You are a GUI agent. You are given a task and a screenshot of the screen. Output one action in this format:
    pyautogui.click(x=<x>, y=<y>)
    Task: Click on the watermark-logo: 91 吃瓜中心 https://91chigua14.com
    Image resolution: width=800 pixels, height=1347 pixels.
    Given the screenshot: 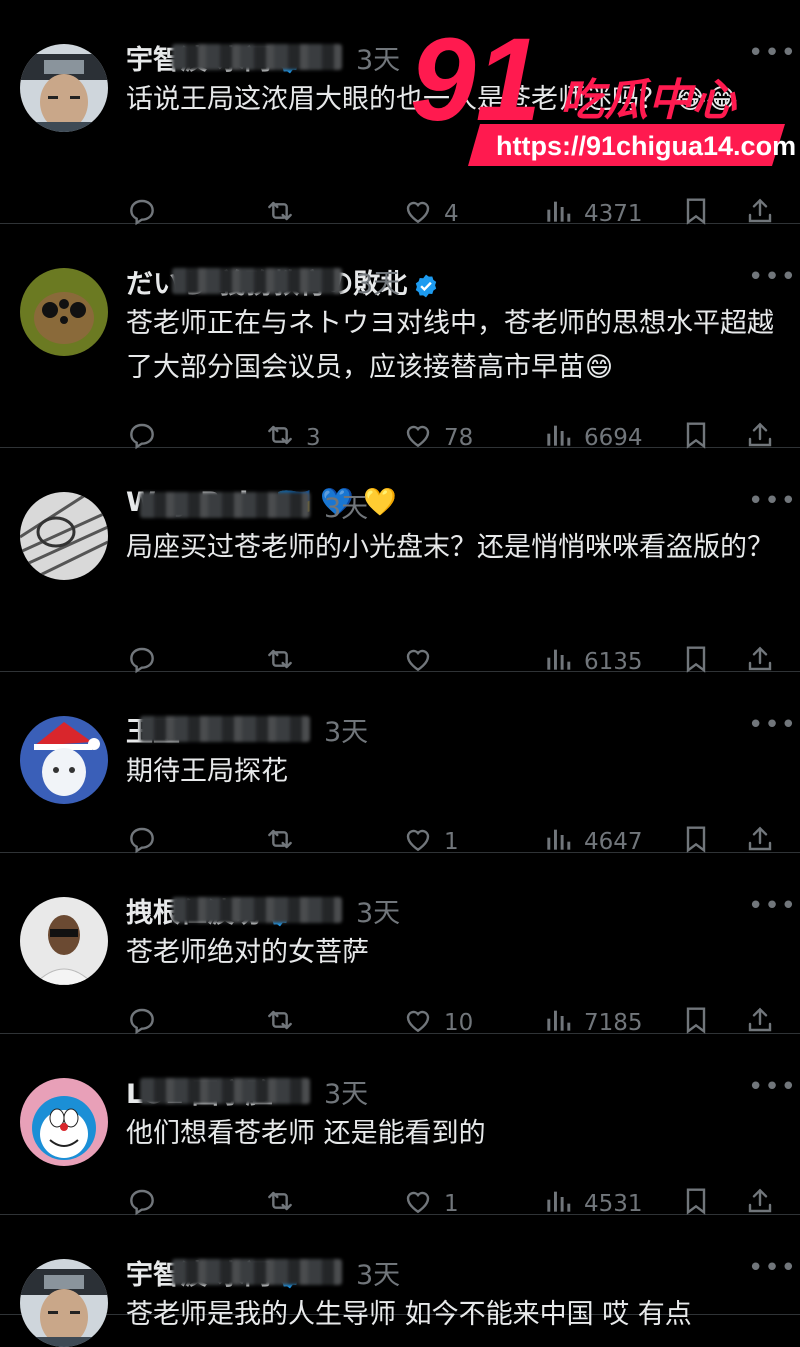 What is the action you would take?
    pyautogui.click(x=603, y=93)
    